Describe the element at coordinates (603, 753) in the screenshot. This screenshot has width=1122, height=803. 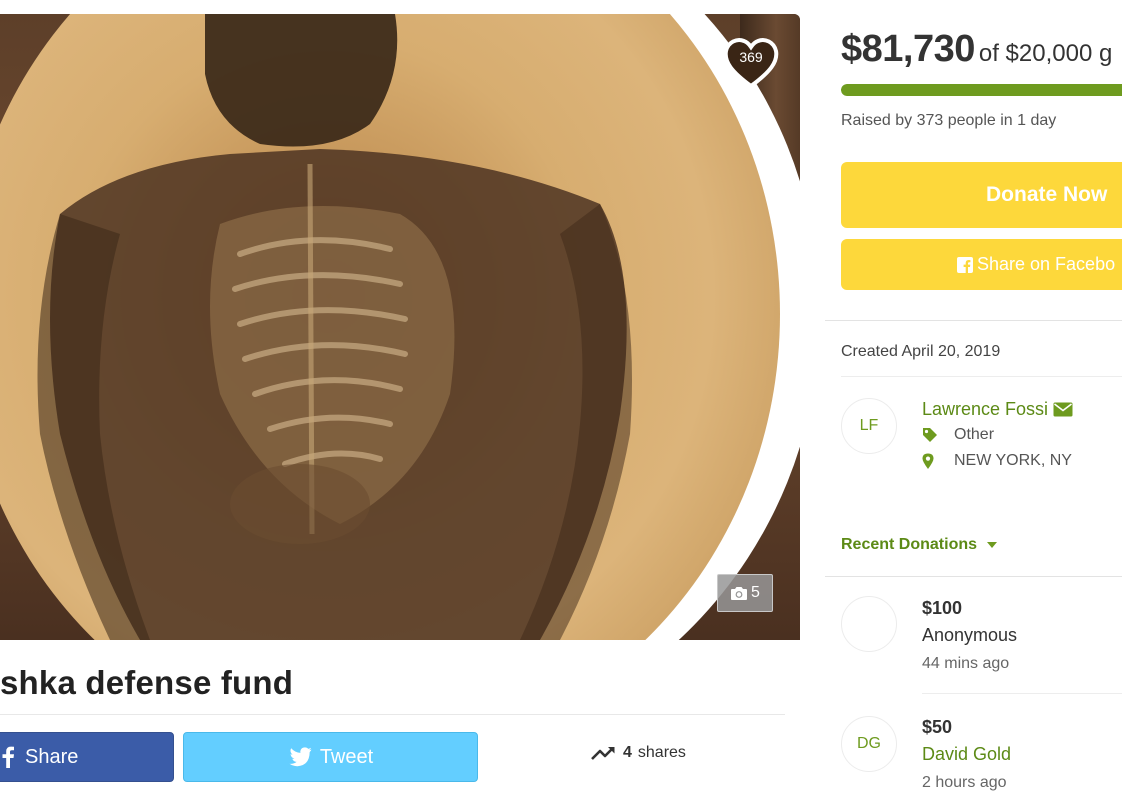
I see `trending-icon` at that location.